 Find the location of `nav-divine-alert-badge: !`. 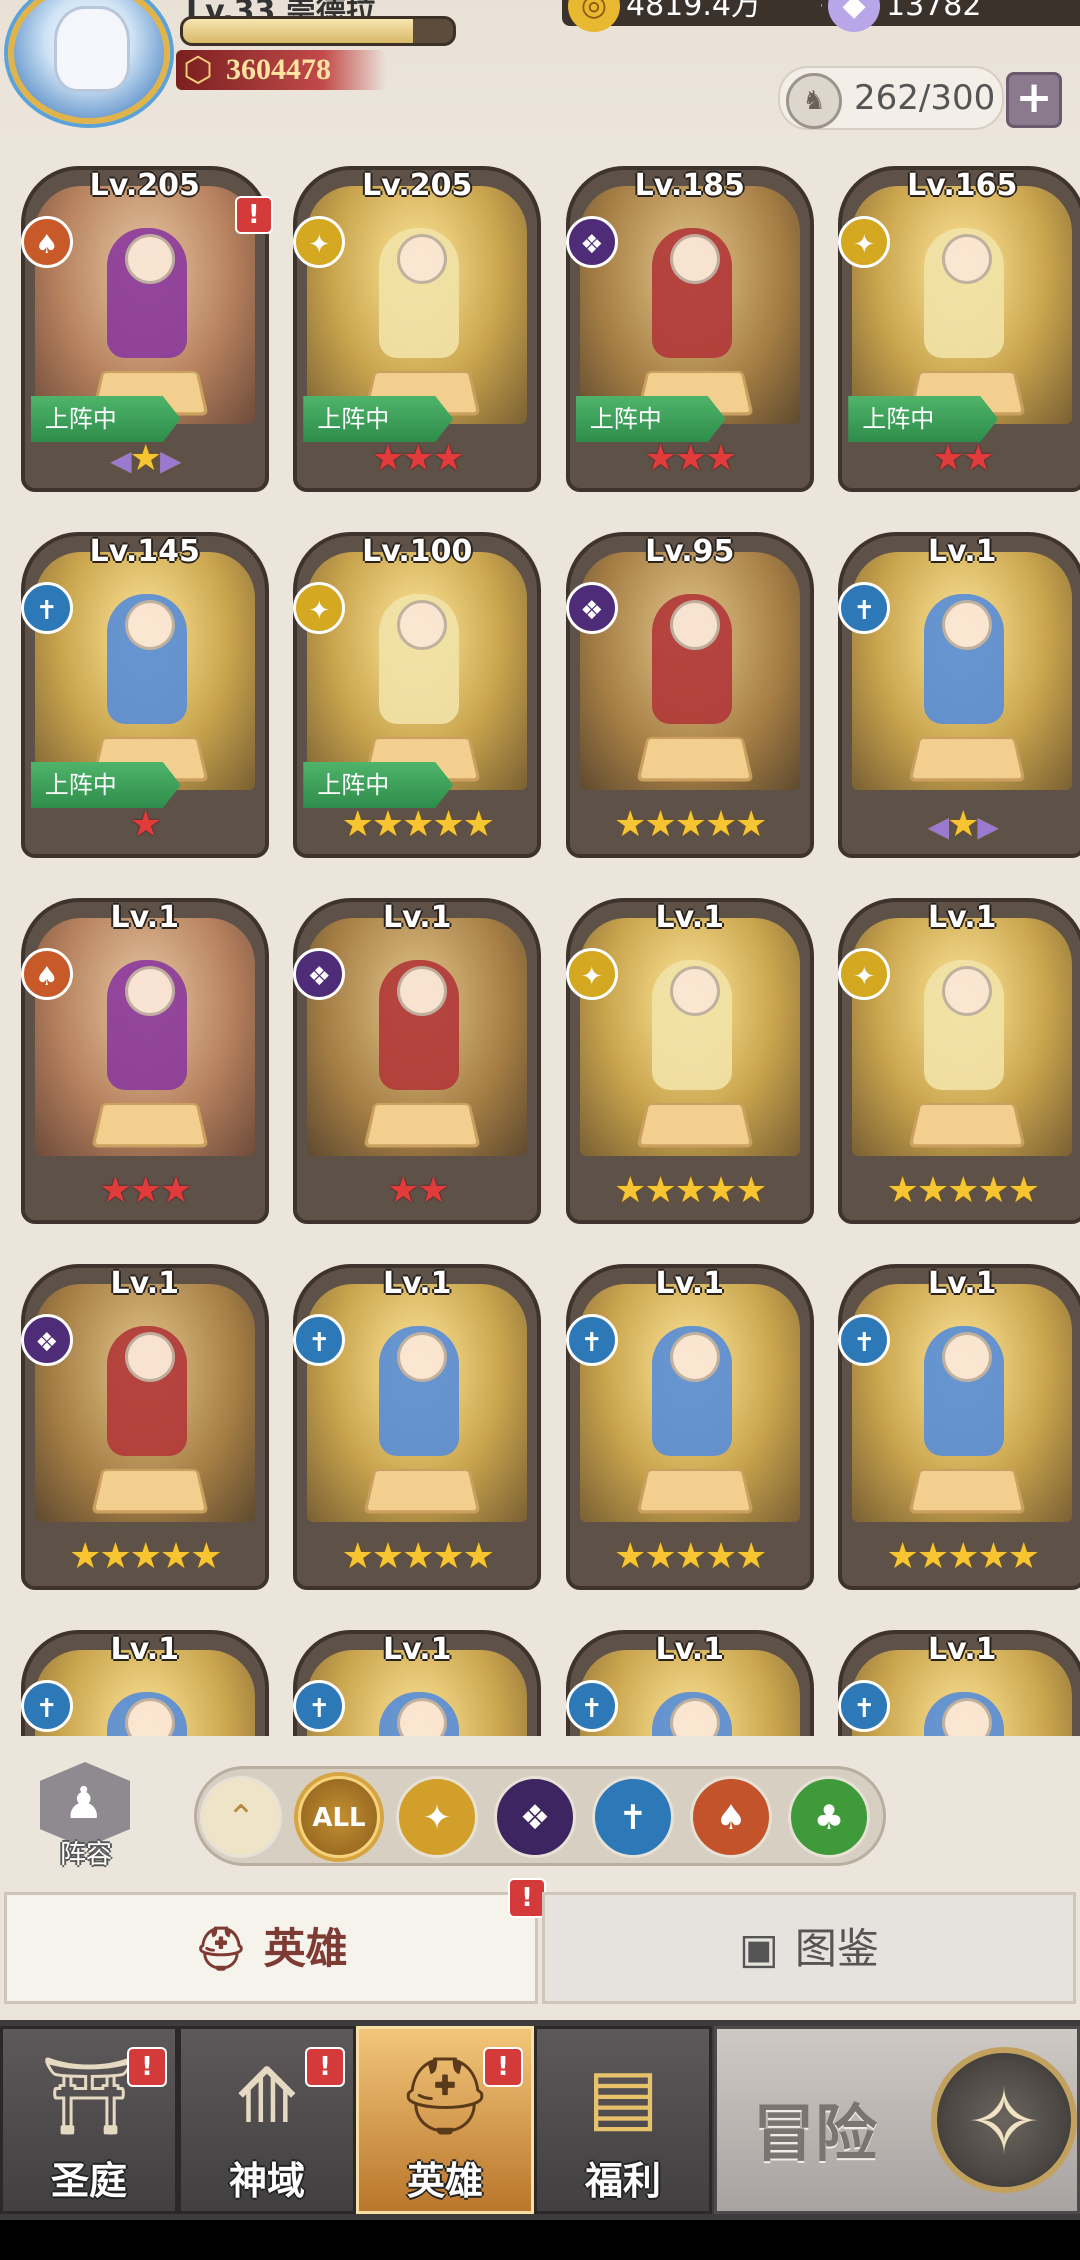

nav-divine-alert-badge: ! is located at coordinates (325, 2067).